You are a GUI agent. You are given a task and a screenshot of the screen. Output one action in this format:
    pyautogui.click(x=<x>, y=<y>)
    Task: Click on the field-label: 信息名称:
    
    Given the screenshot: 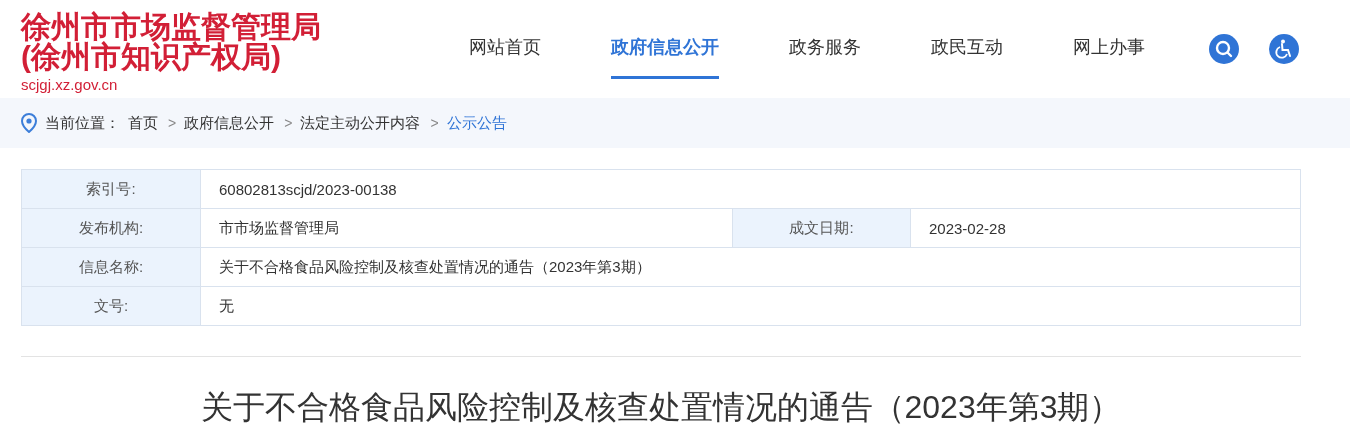 What is the action you would take?
    pyautogui.click(x=111, y=267)
    